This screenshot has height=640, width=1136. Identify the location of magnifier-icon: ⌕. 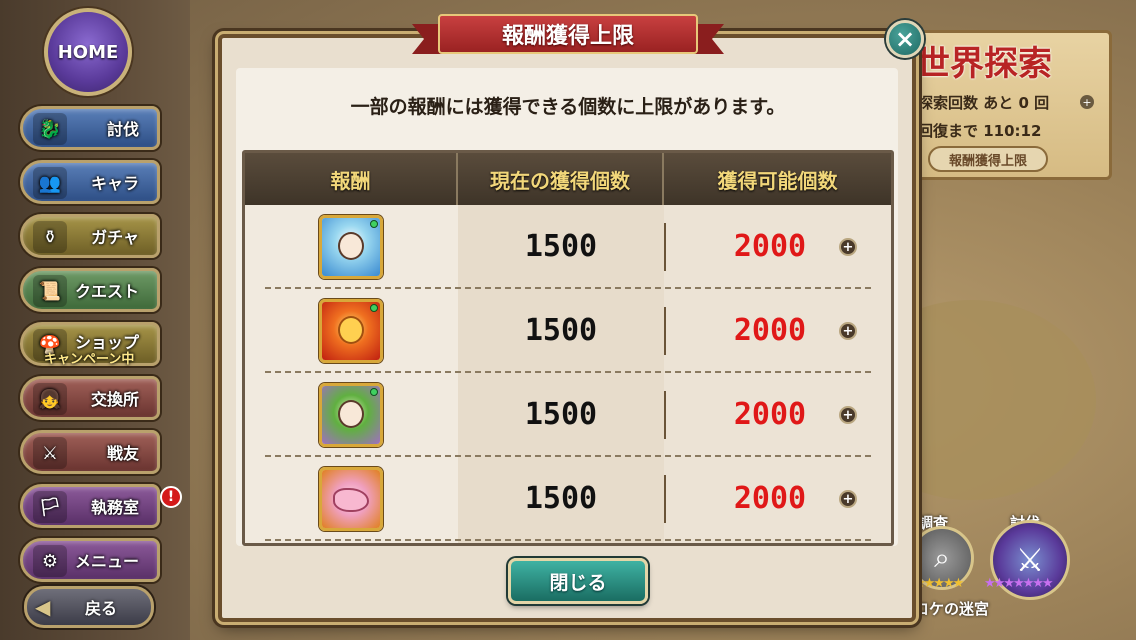
(942, 557).